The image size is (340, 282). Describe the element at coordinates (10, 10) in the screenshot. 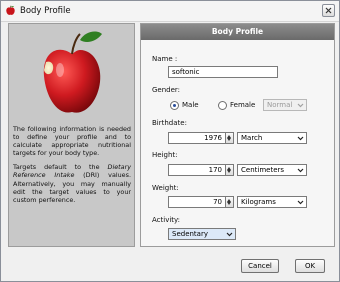

I see `apple-icon` at that location.